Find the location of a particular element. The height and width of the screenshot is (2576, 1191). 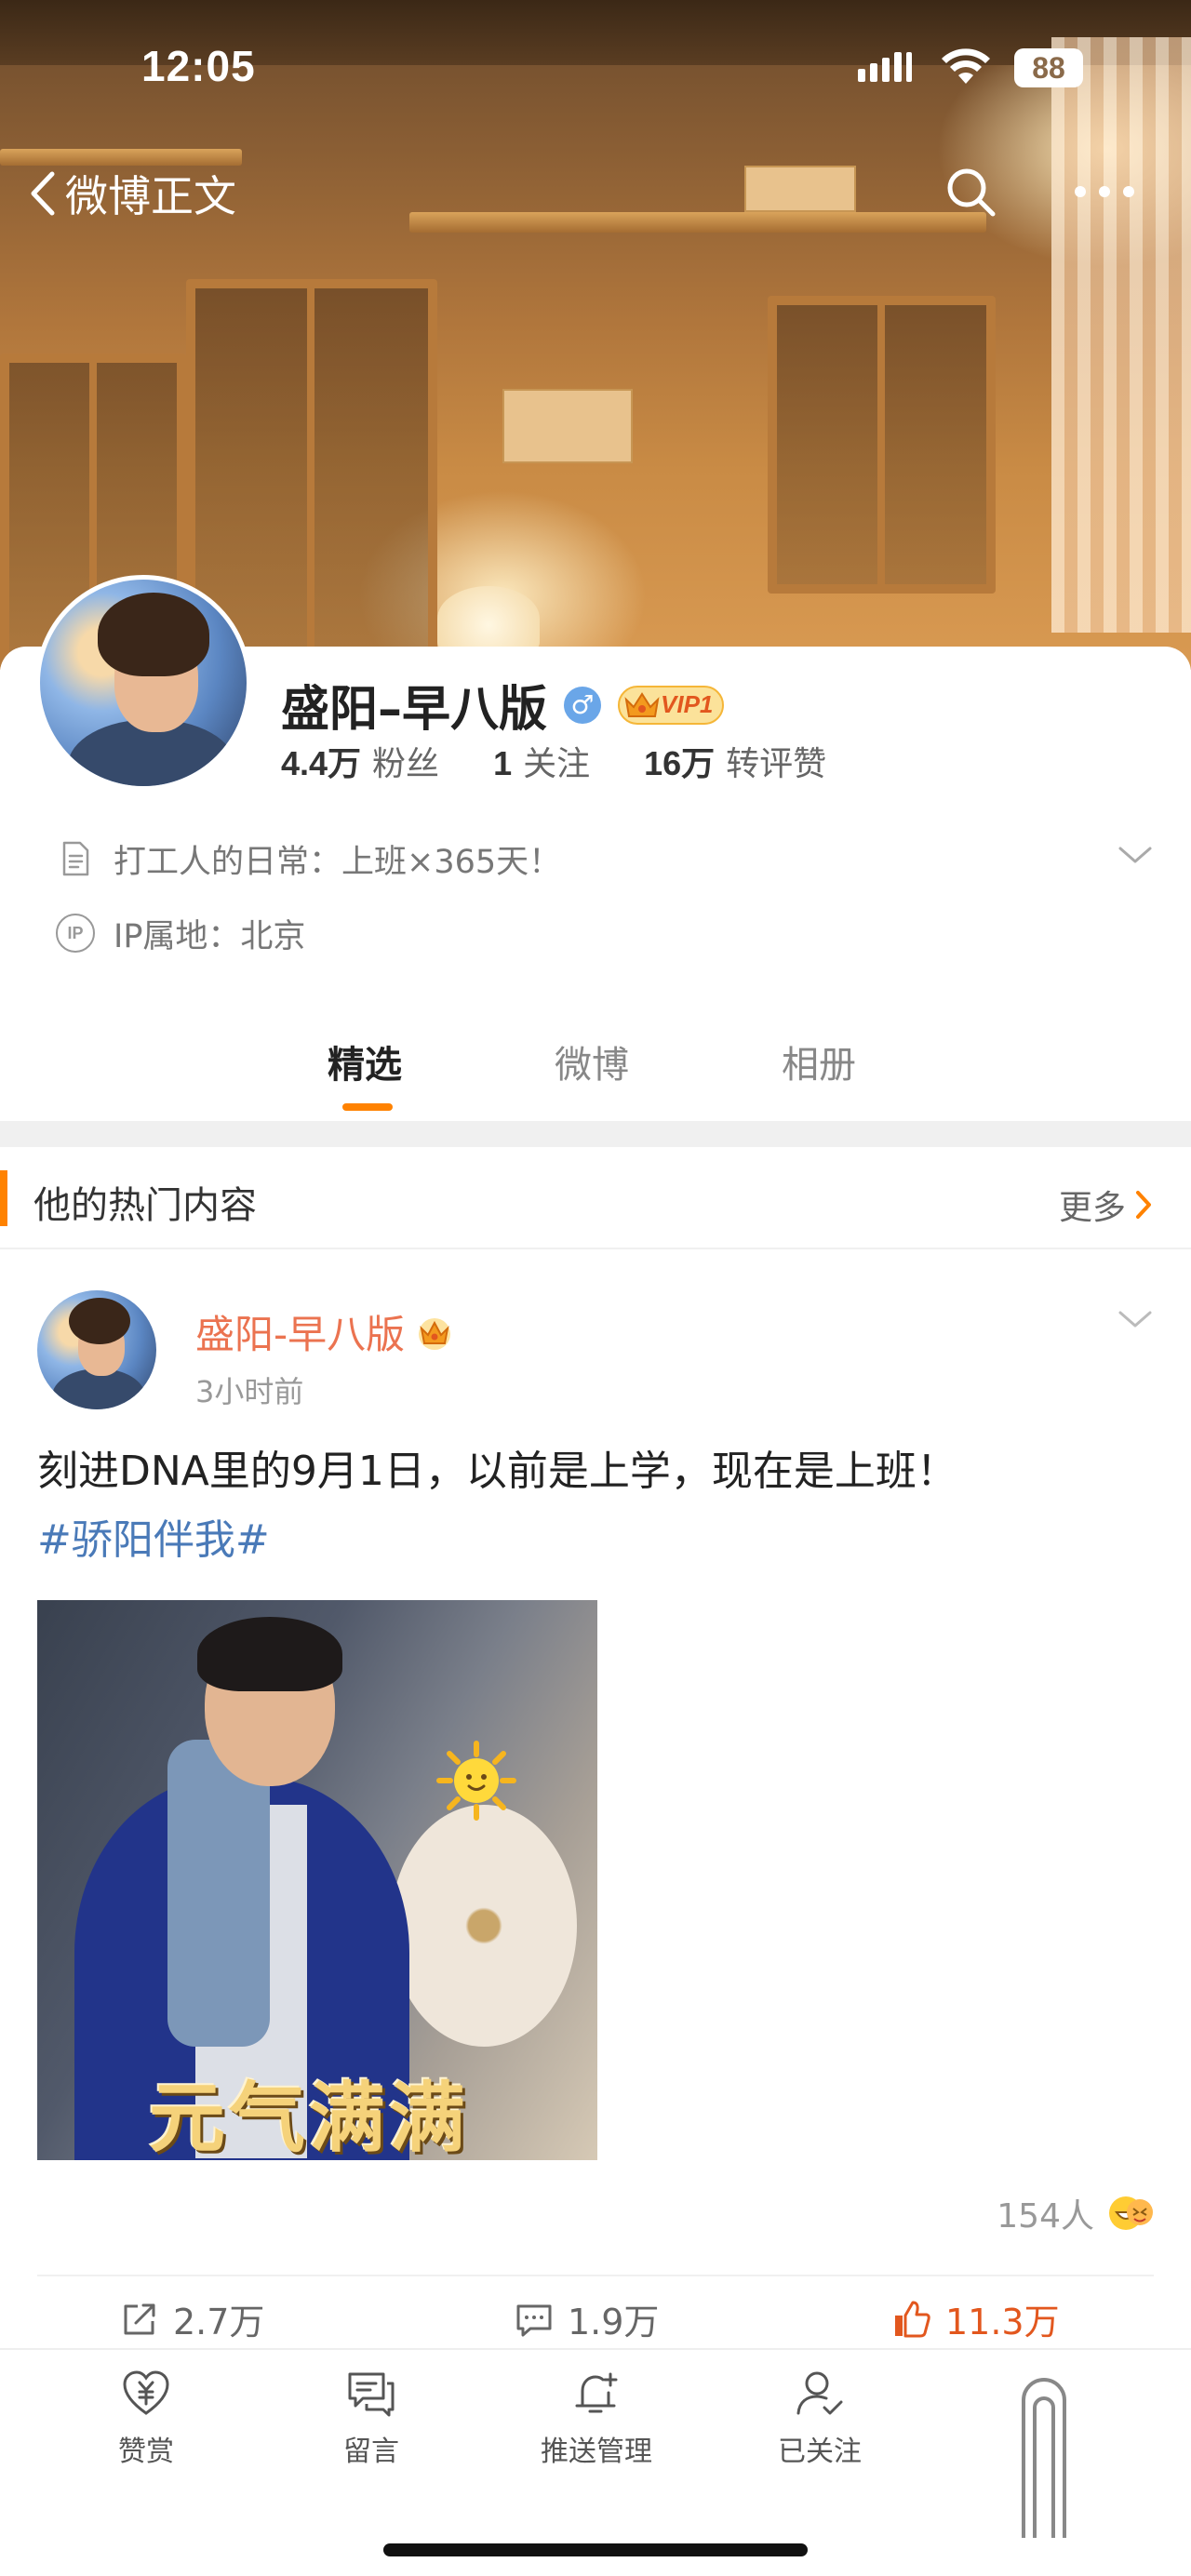

battery-indicator: 88 is located at coordinates (1048, 67).